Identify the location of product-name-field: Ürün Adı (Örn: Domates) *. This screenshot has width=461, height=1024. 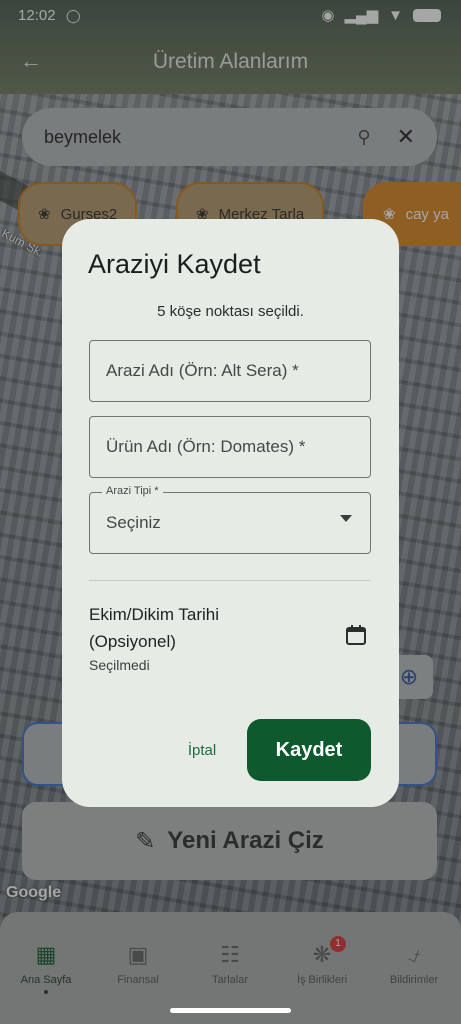
(230, 447).